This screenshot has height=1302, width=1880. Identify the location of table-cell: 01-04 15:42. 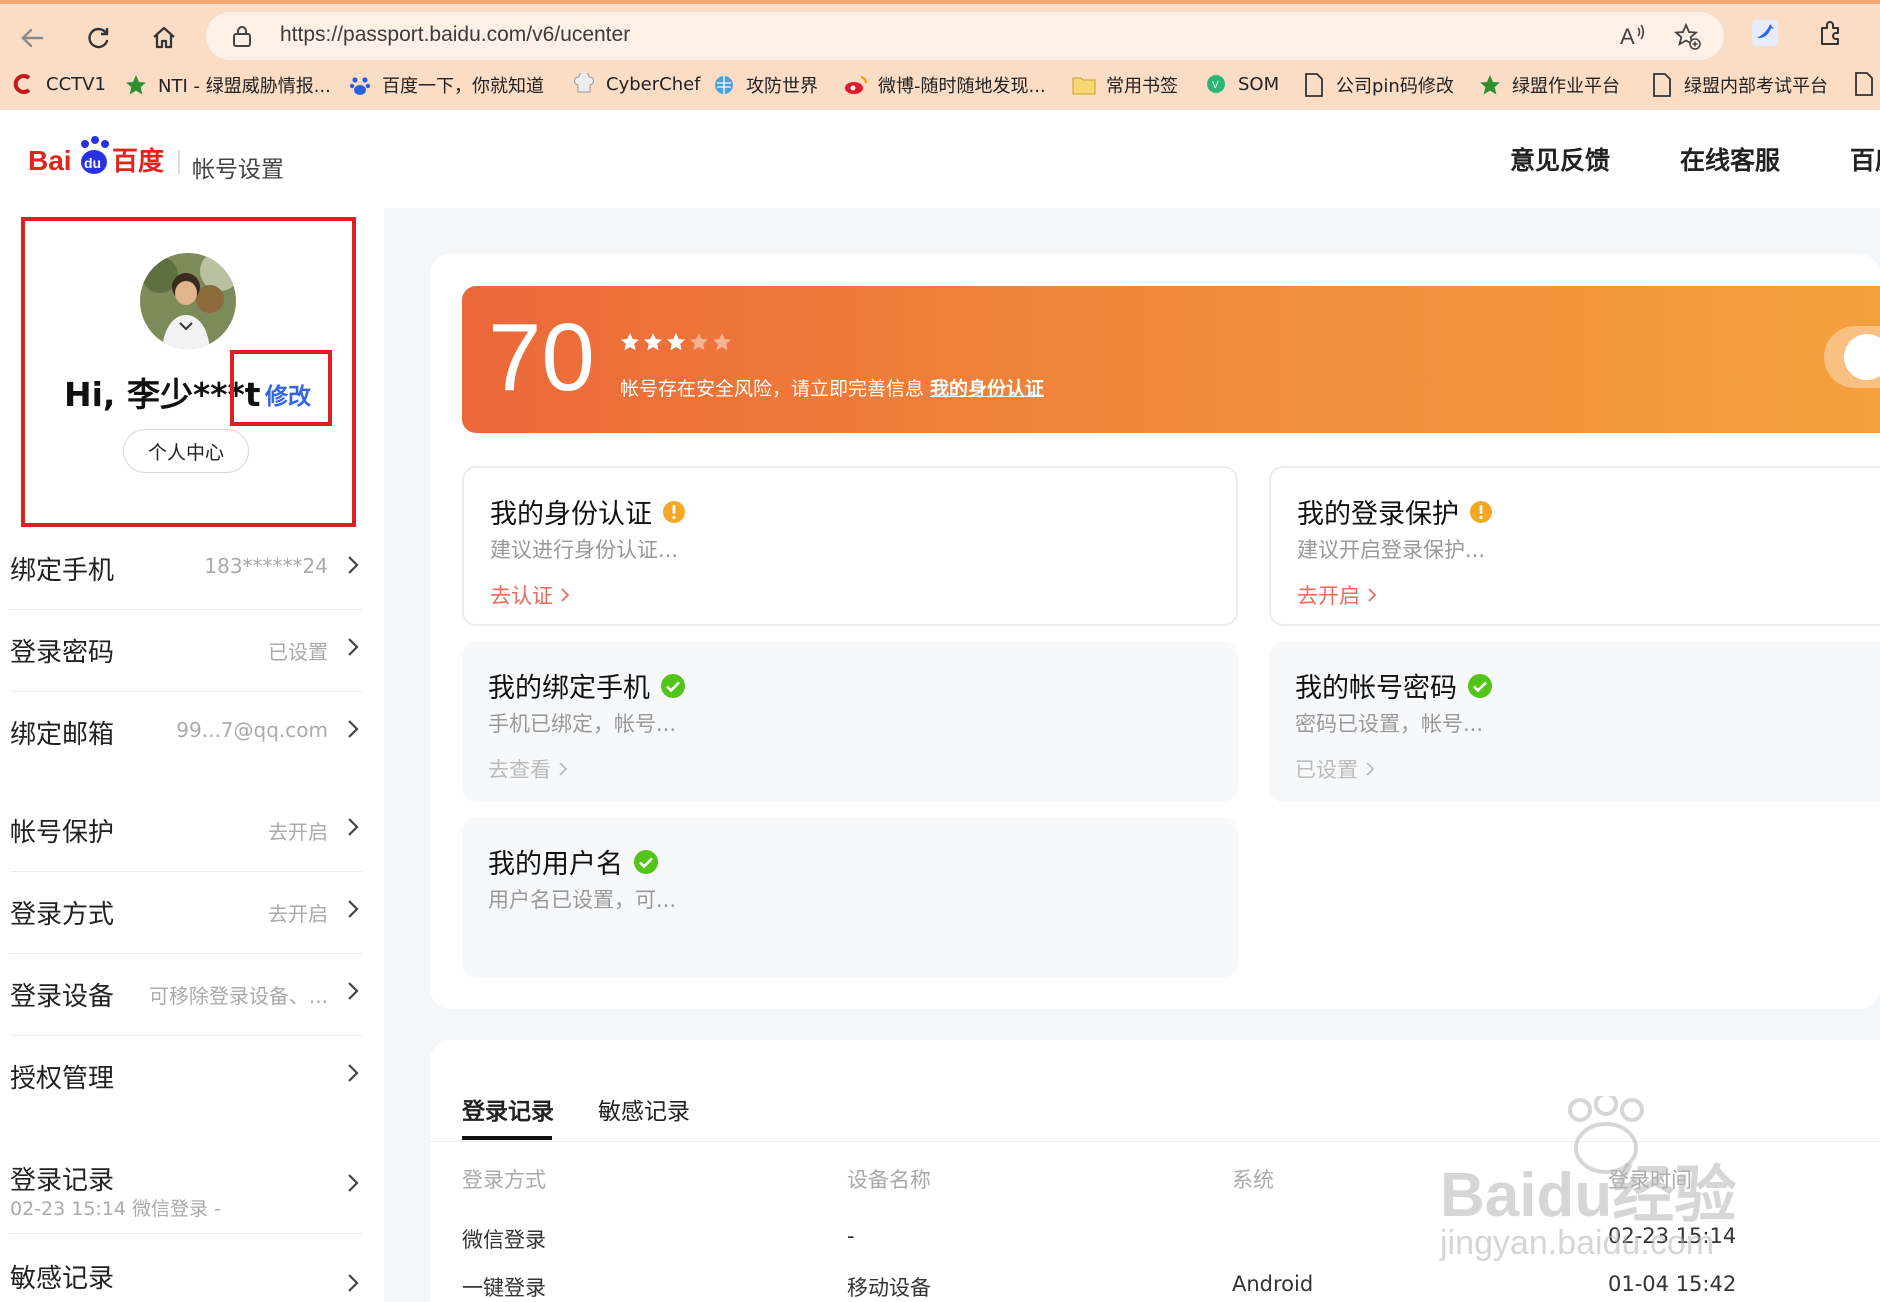
(1672, 1284).